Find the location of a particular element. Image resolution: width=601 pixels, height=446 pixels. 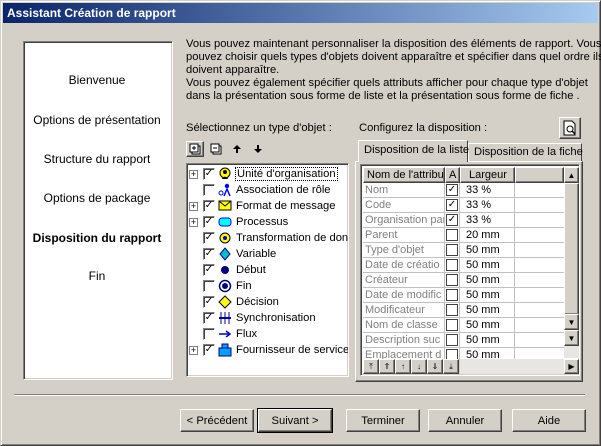

scroll-right-button: ▶ is located at coordinates (571, 366).